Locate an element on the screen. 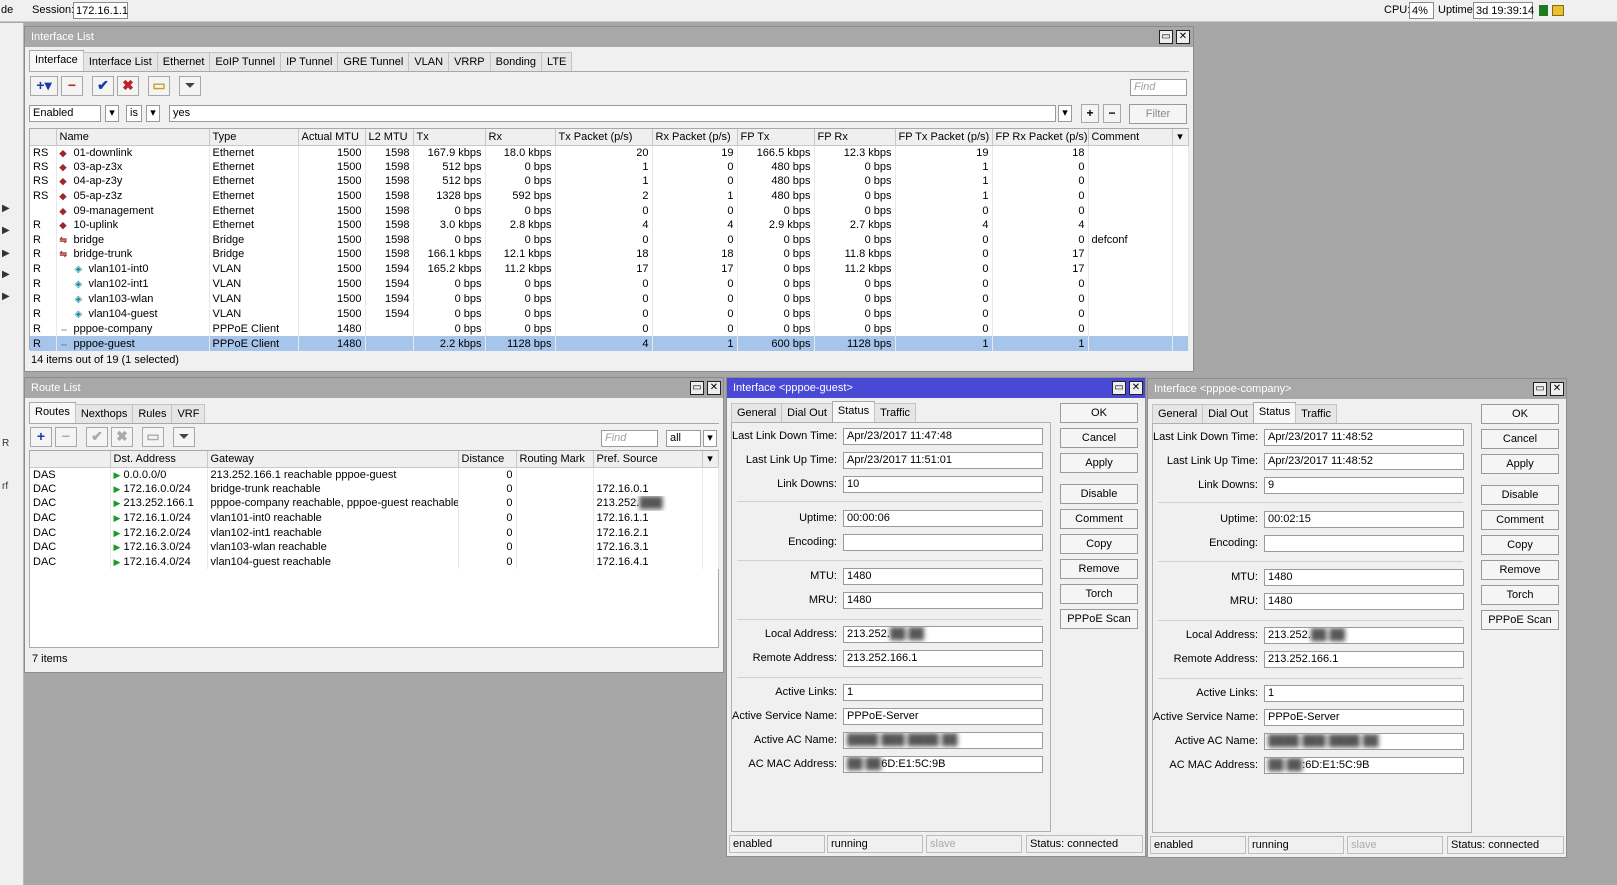  tab-vlan: VLAN is located at coordinates (429, 61).